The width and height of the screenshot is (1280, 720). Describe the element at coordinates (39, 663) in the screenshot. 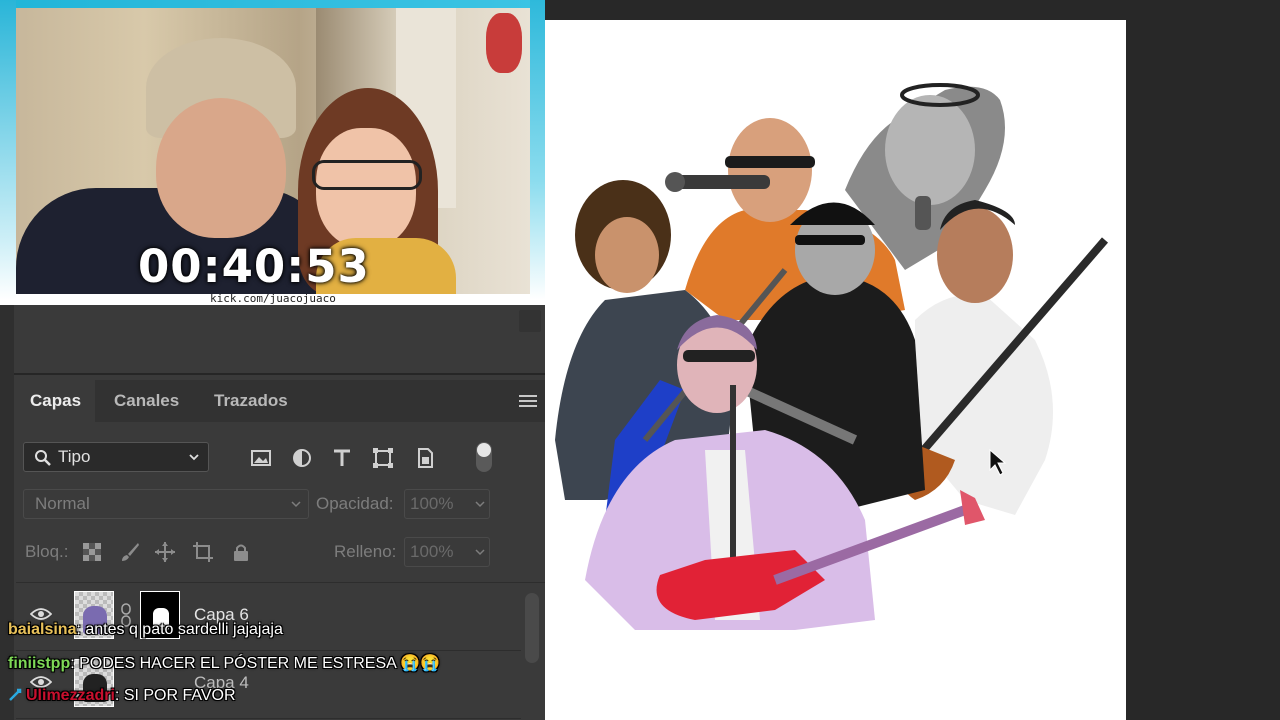

I see `chat-username: finiistpp` at that location.